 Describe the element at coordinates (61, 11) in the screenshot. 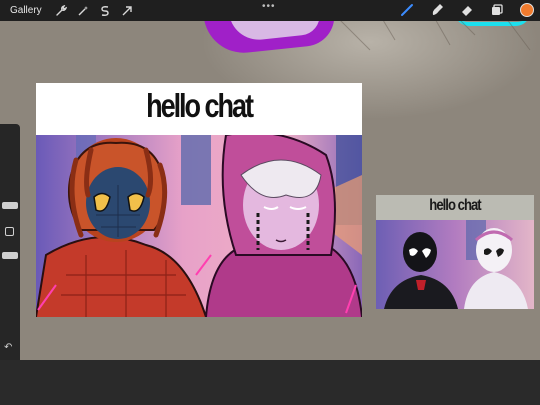

I see `wrench-icon` at that location.